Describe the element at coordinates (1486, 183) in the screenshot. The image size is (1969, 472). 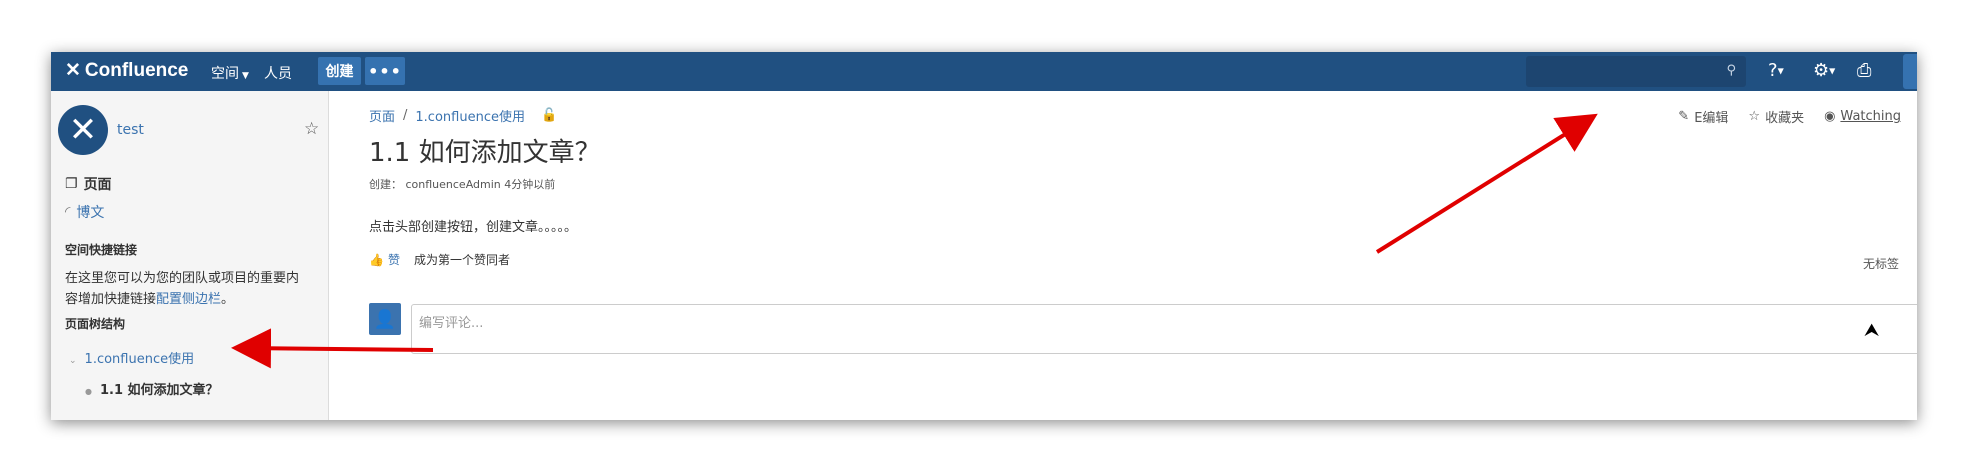
I see `arrow-to-edit` at that location.